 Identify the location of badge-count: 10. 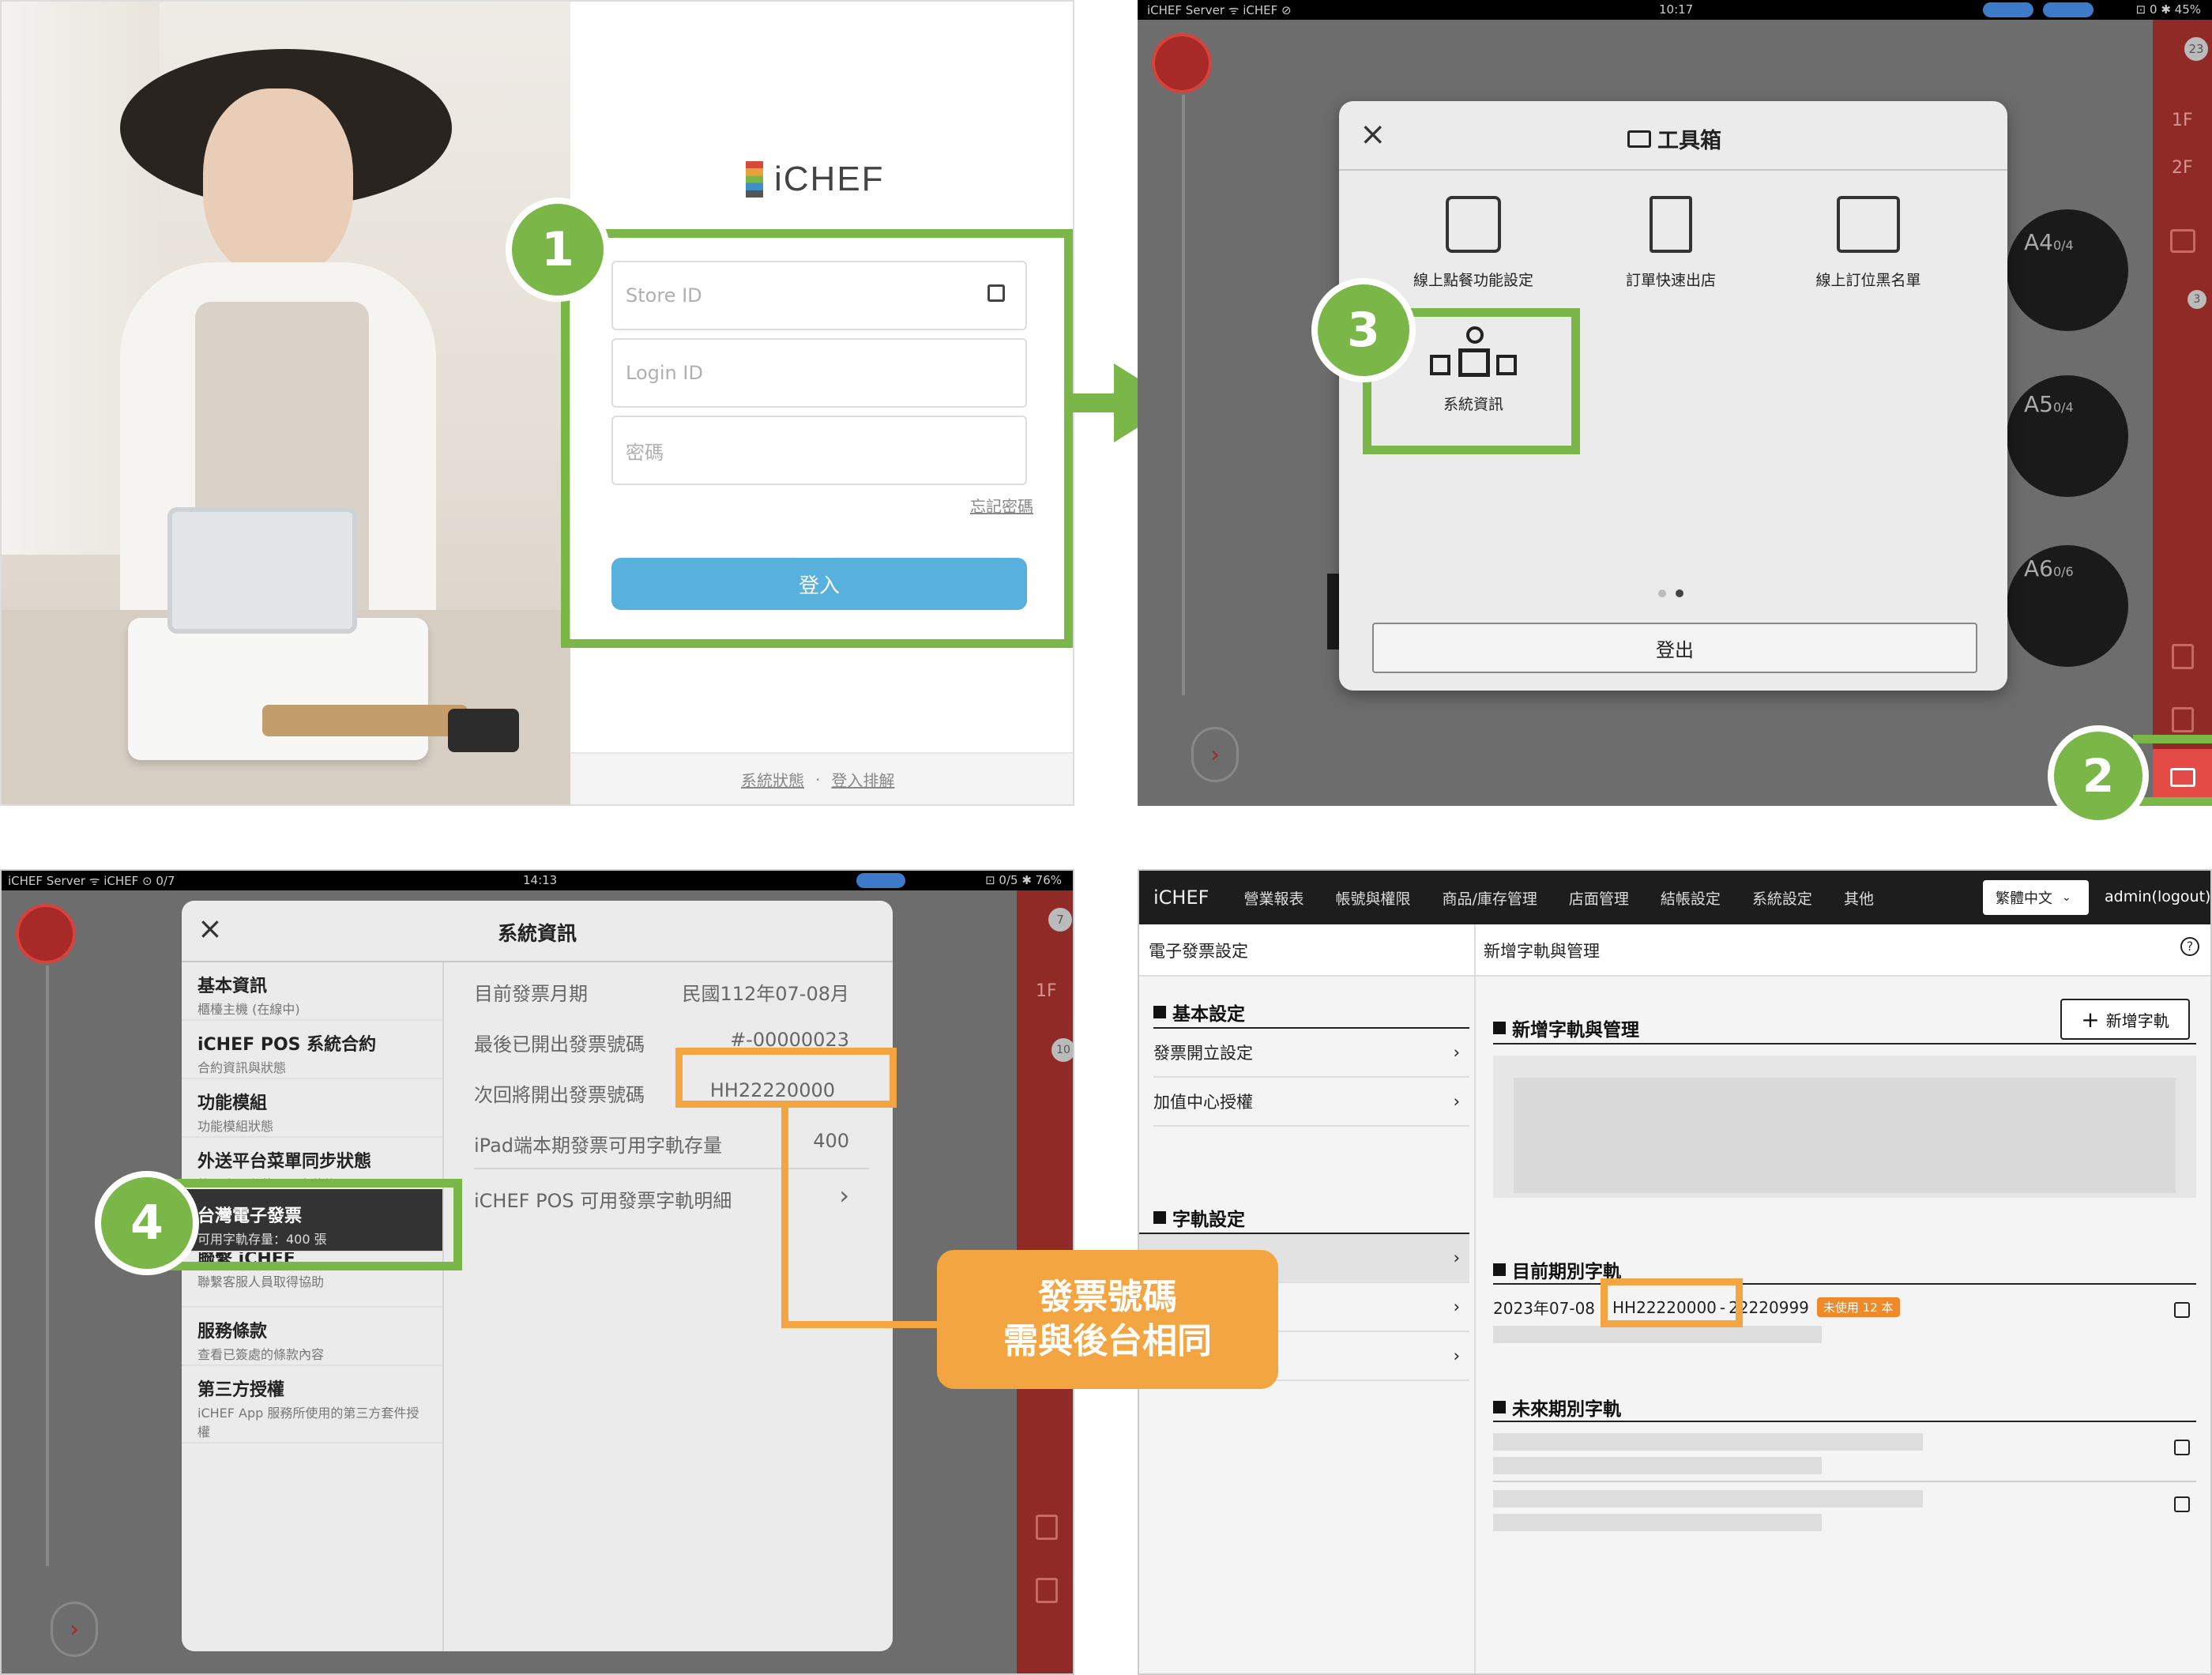
(1062, 1050).